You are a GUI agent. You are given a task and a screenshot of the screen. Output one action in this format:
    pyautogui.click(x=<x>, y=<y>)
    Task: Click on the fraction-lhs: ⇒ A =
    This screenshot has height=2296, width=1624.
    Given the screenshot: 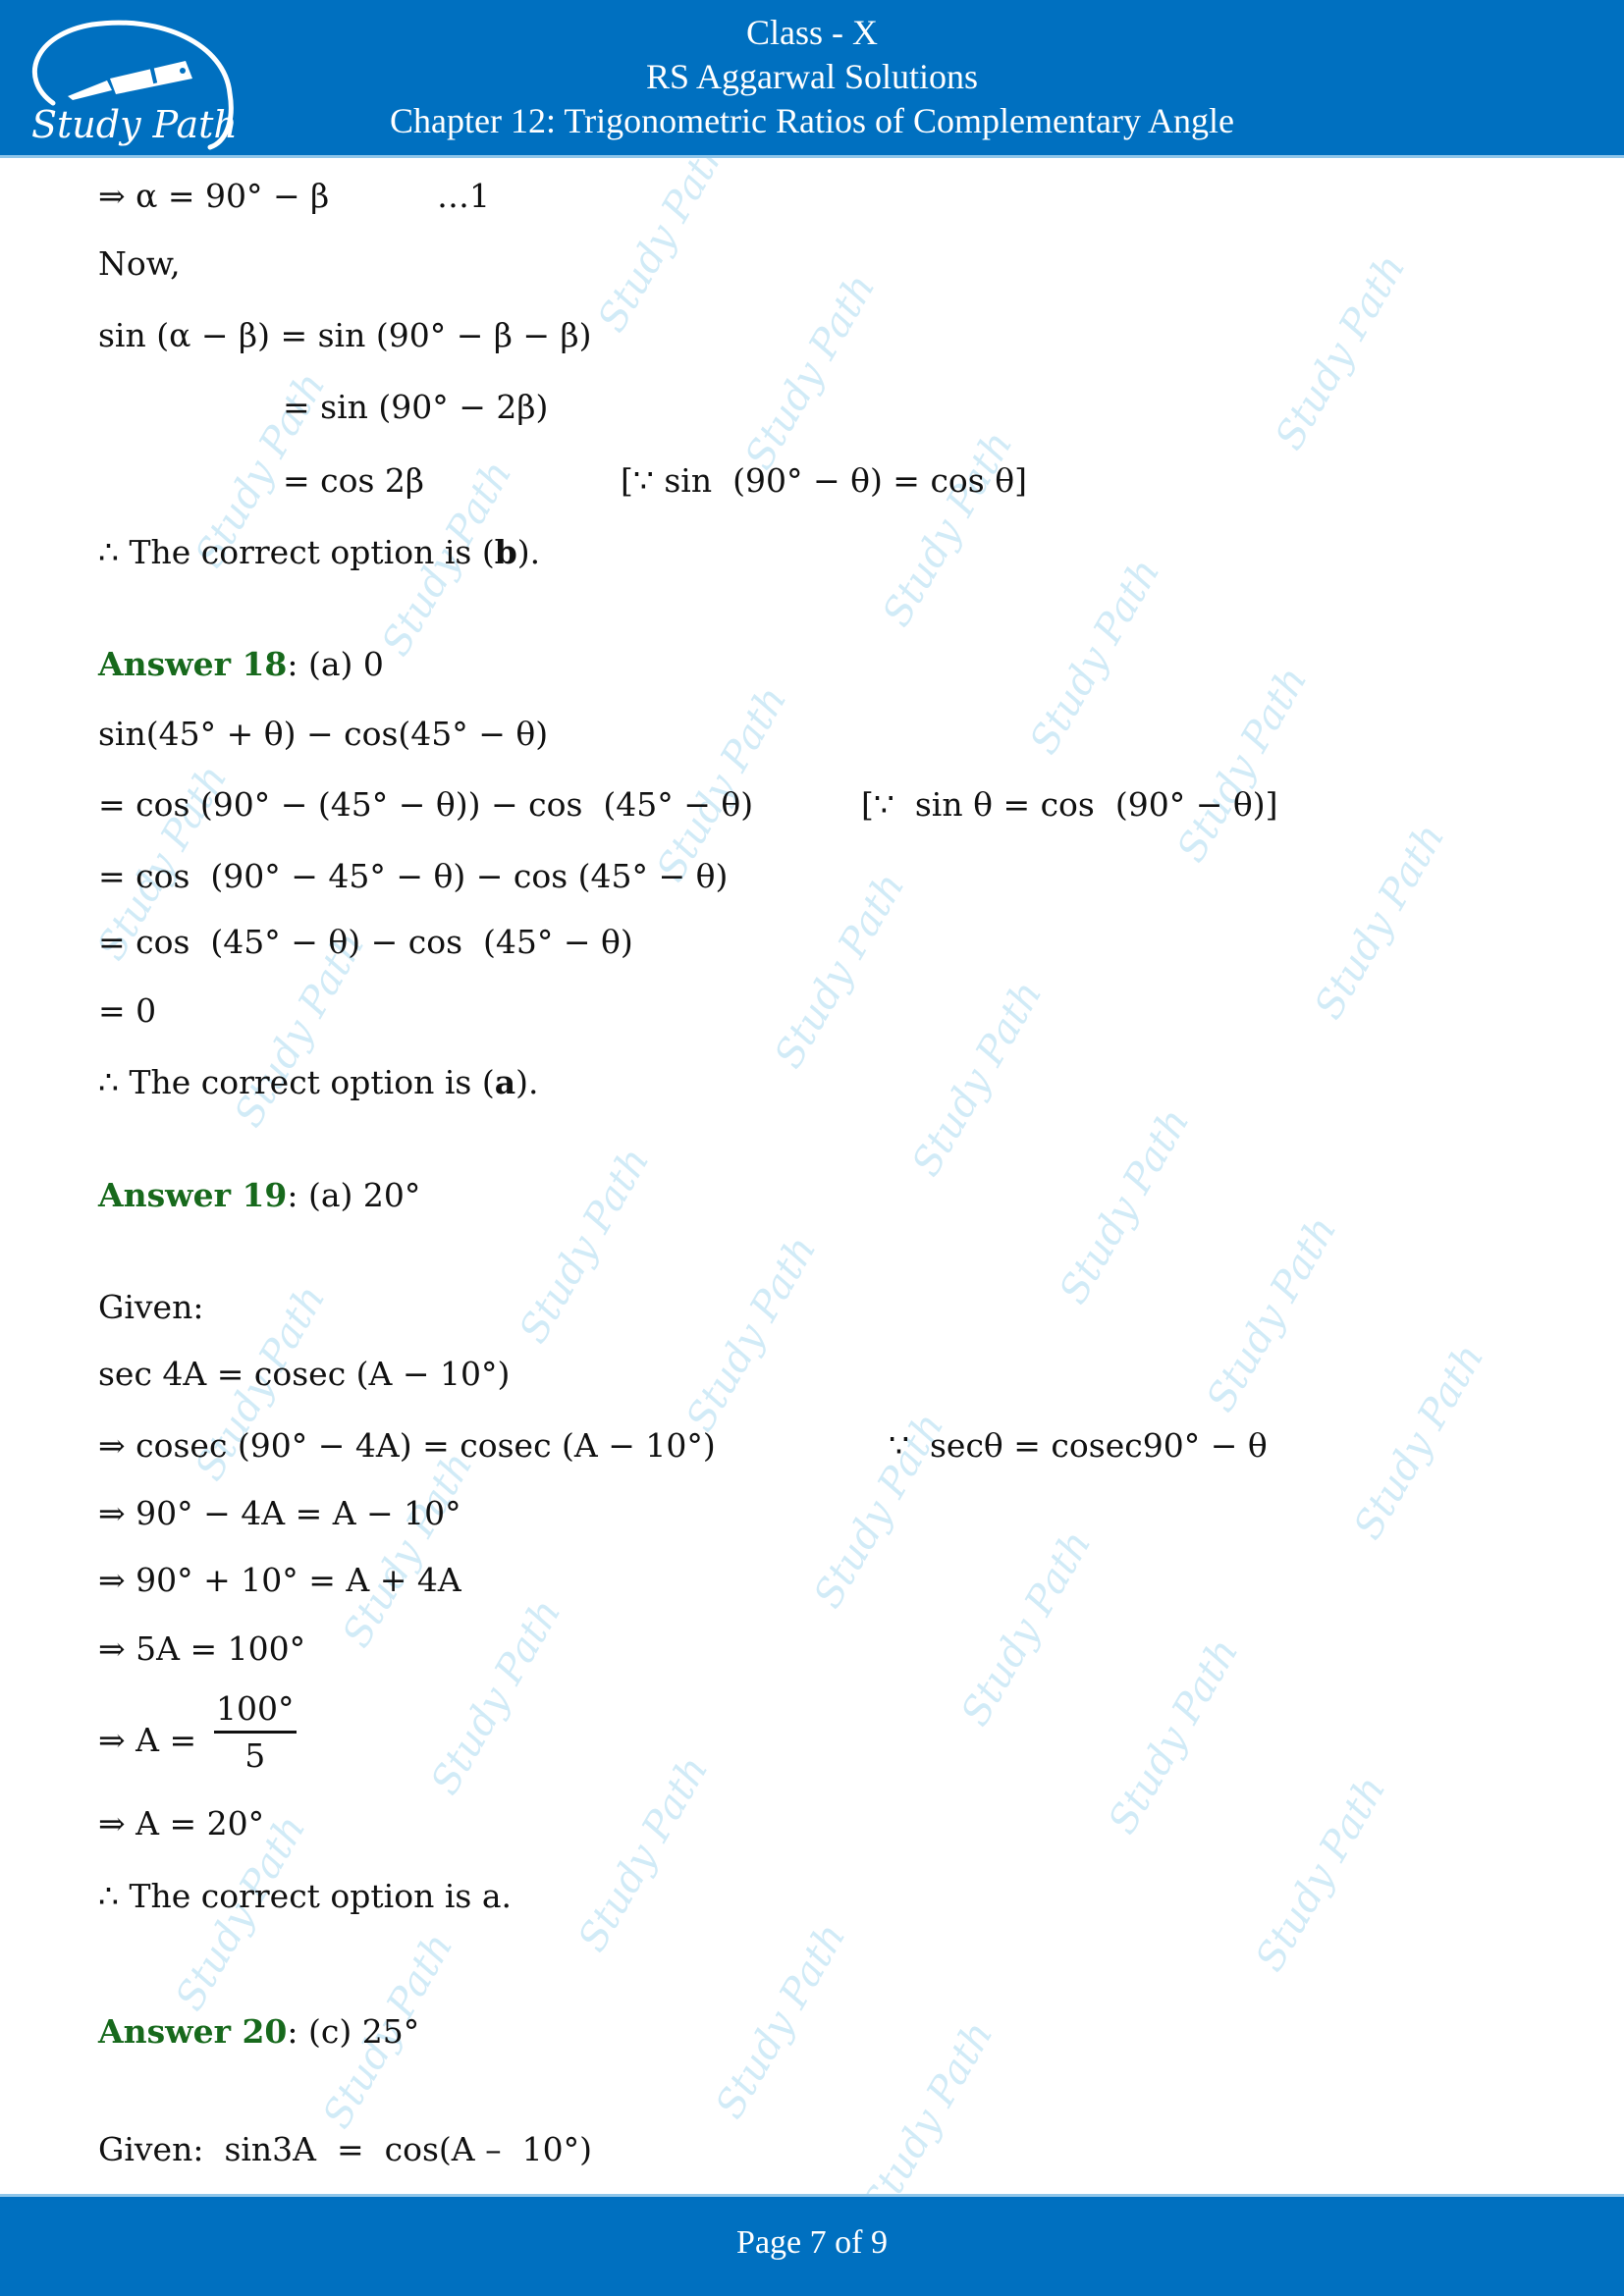 What is the action you would take?
    pyautogui.click(x=147, y=1740)
    